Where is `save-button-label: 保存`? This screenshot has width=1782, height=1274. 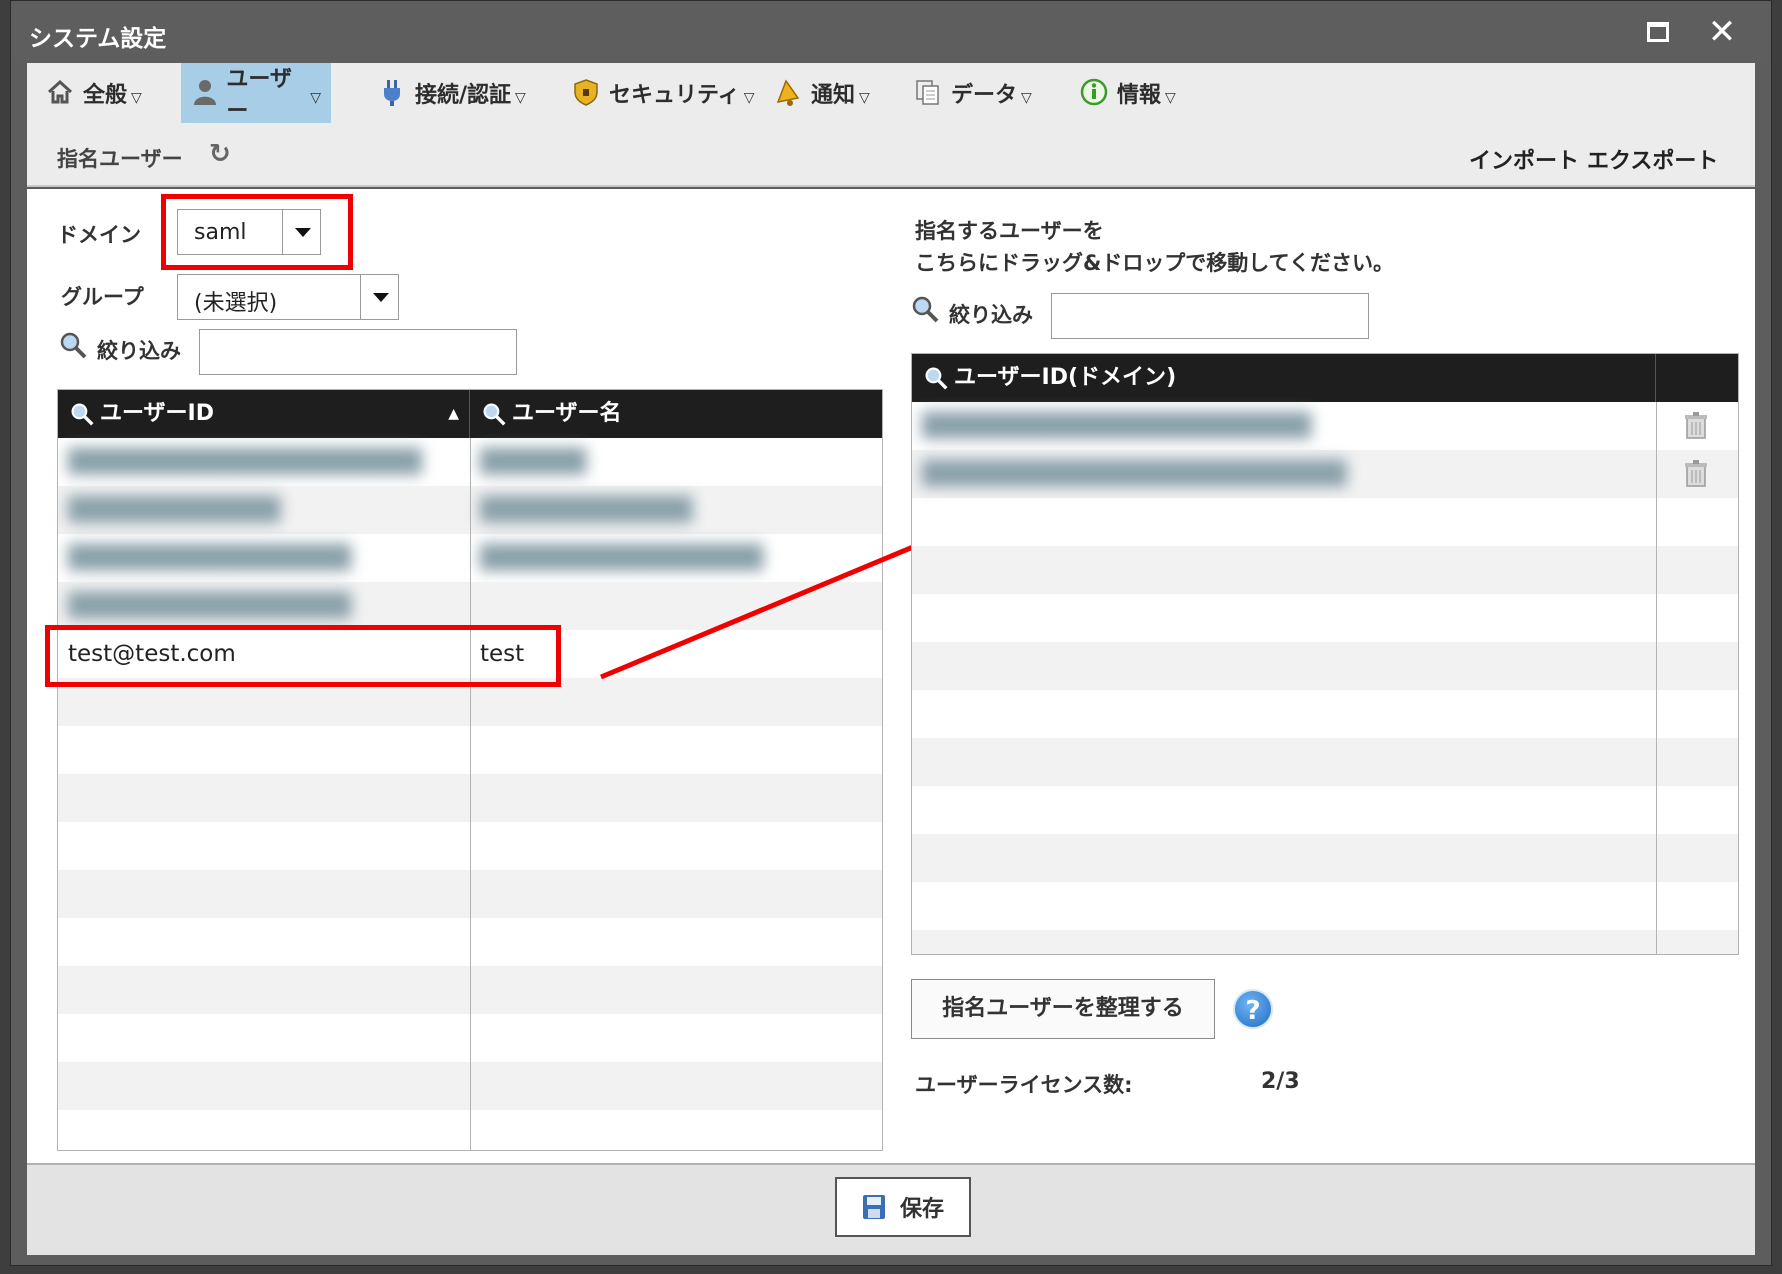 save-button-label: 保存 is located at coordinates (921, 1209).